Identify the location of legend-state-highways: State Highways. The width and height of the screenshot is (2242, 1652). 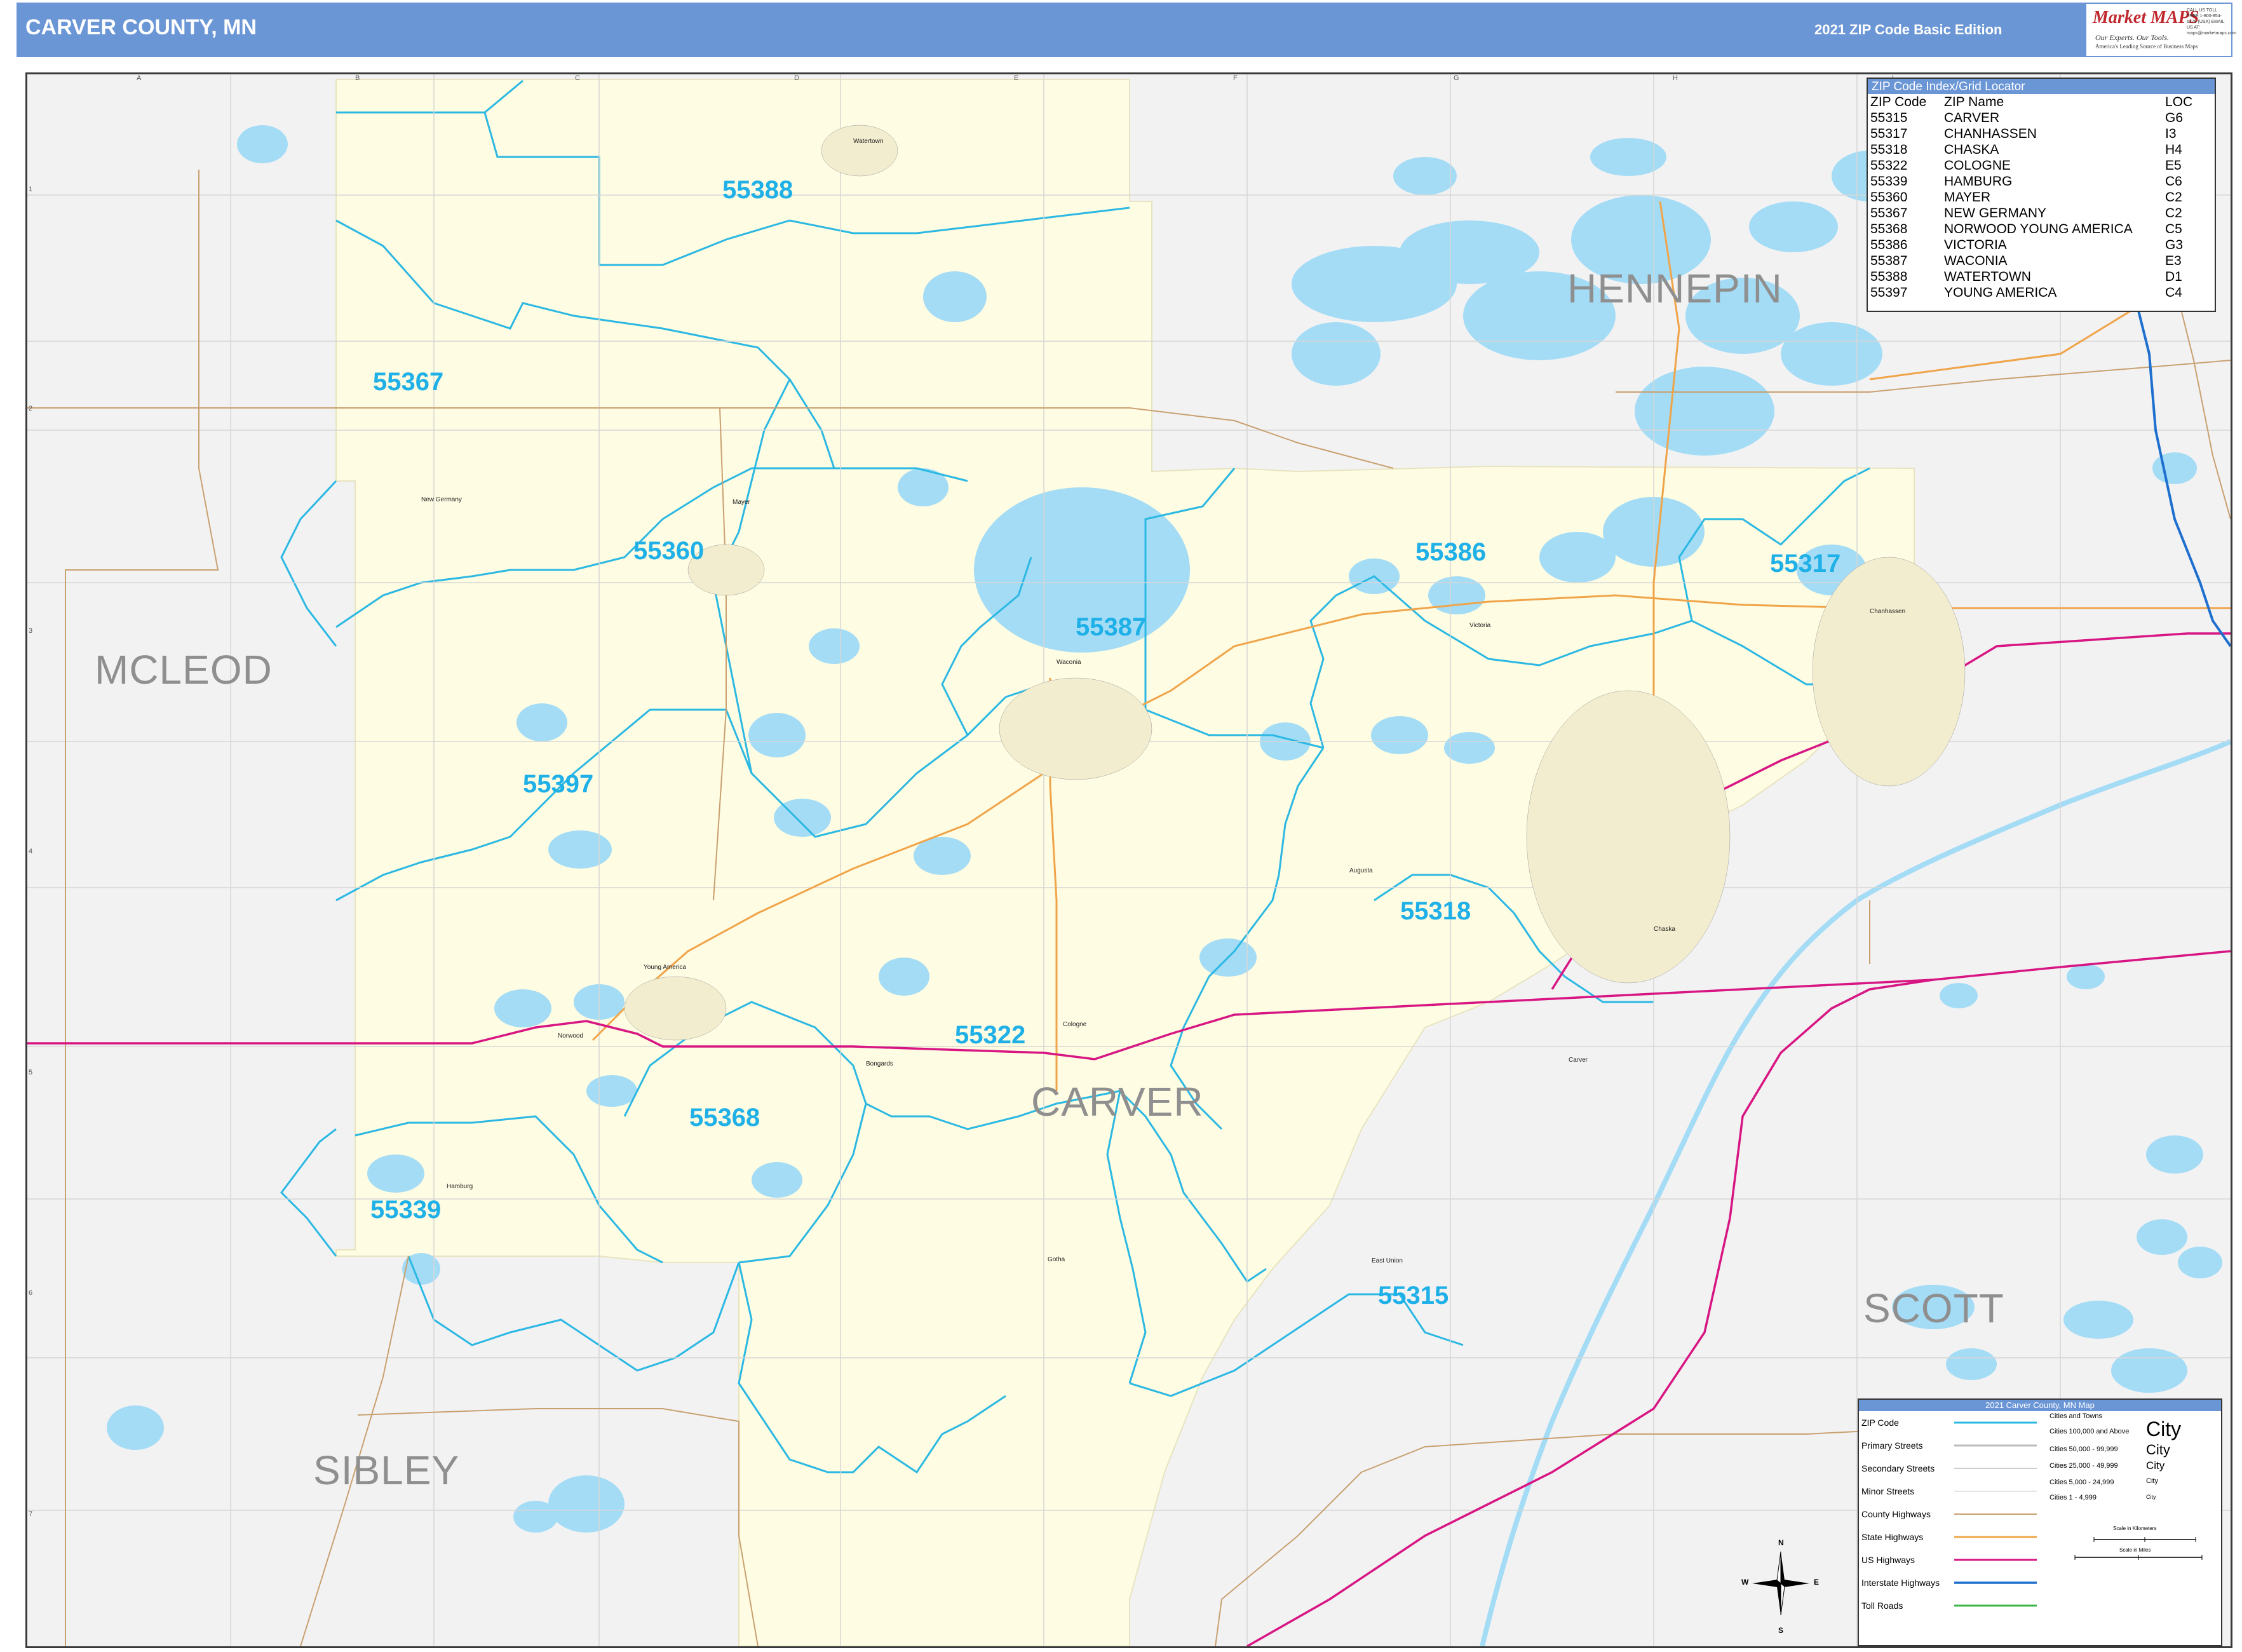
(1892, 1537).